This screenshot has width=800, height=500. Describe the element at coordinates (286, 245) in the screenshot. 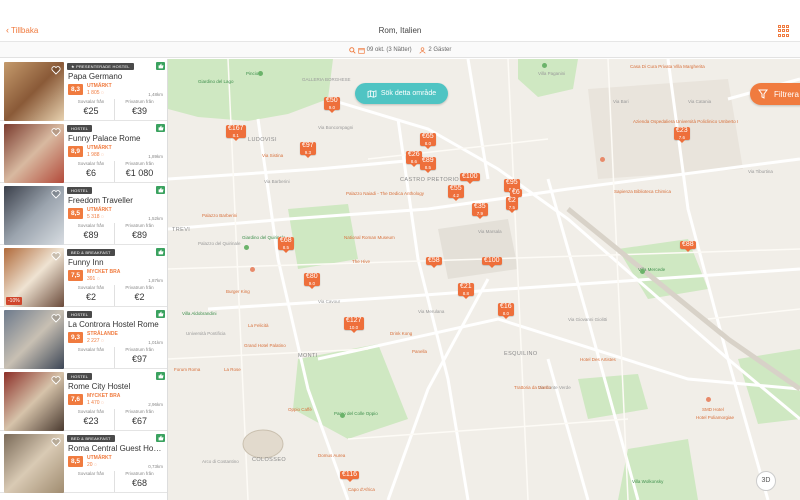

I see `price-pin: €68 8.5` at that location.